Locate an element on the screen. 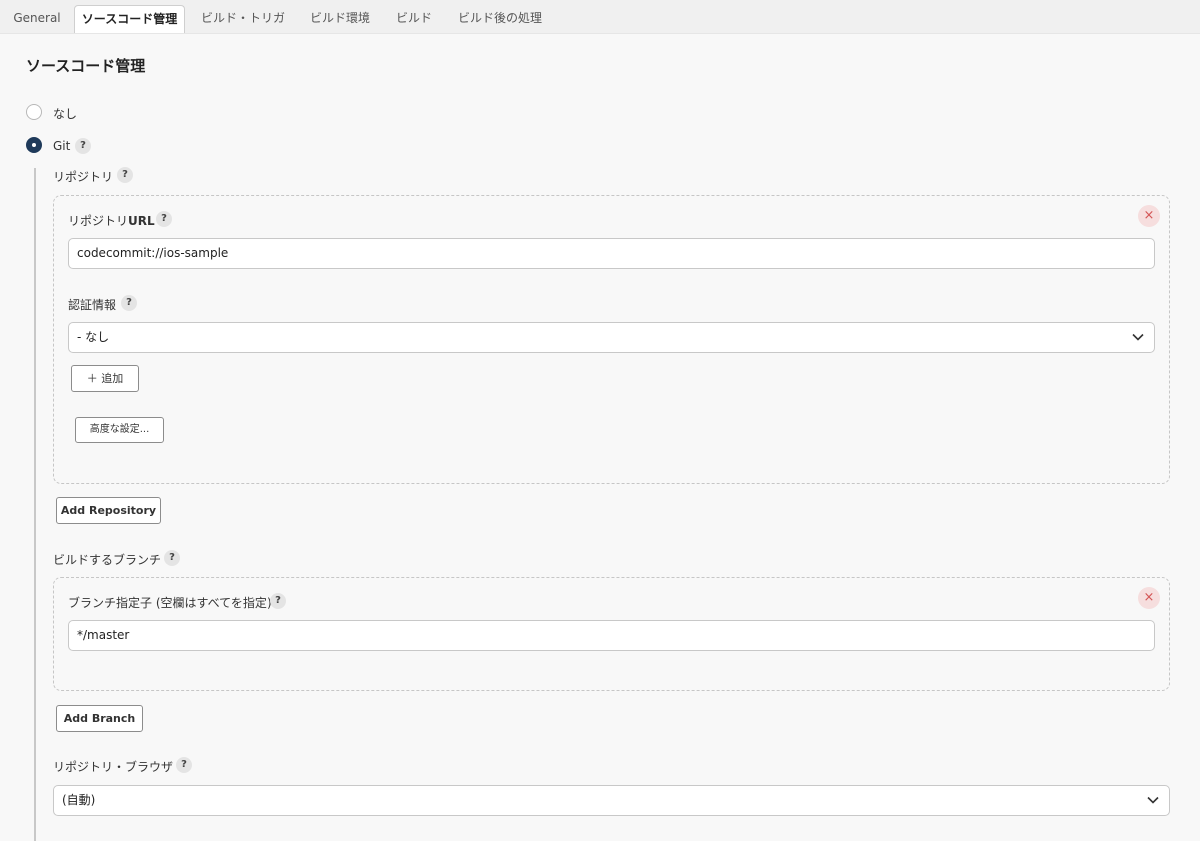  section-title: ソースコード管理 is located at coordinates (86, 66).